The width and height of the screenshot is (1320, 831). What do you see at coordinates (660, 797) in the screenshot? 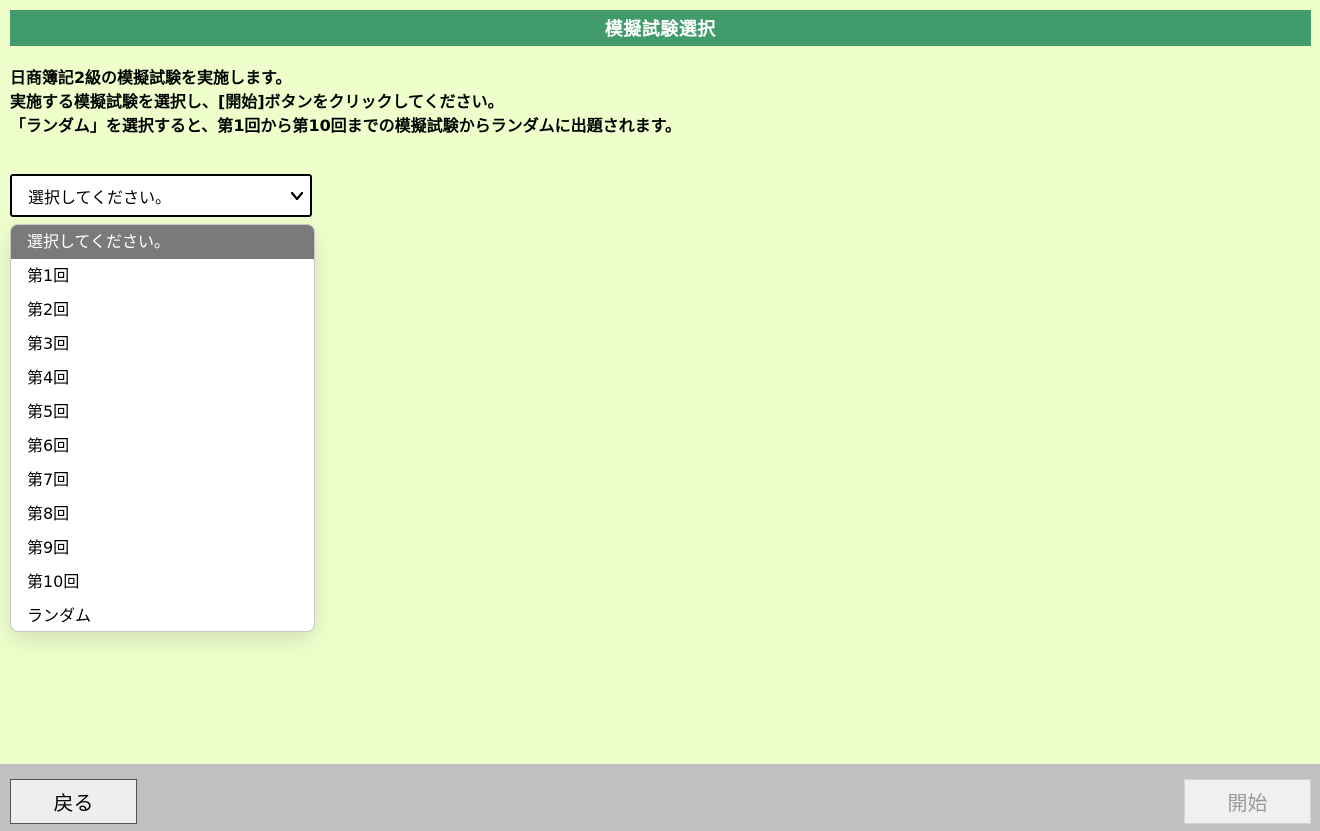
I see `footer-bar: 戻る 開始` at bounding box center [660, 797].